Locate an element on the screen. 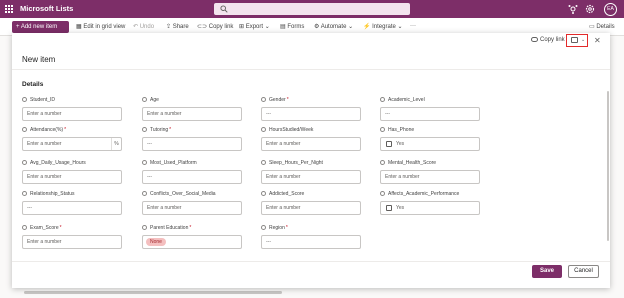 This screenshot has height=298, width=624. footer-divider is located at coordinates (311, 261).